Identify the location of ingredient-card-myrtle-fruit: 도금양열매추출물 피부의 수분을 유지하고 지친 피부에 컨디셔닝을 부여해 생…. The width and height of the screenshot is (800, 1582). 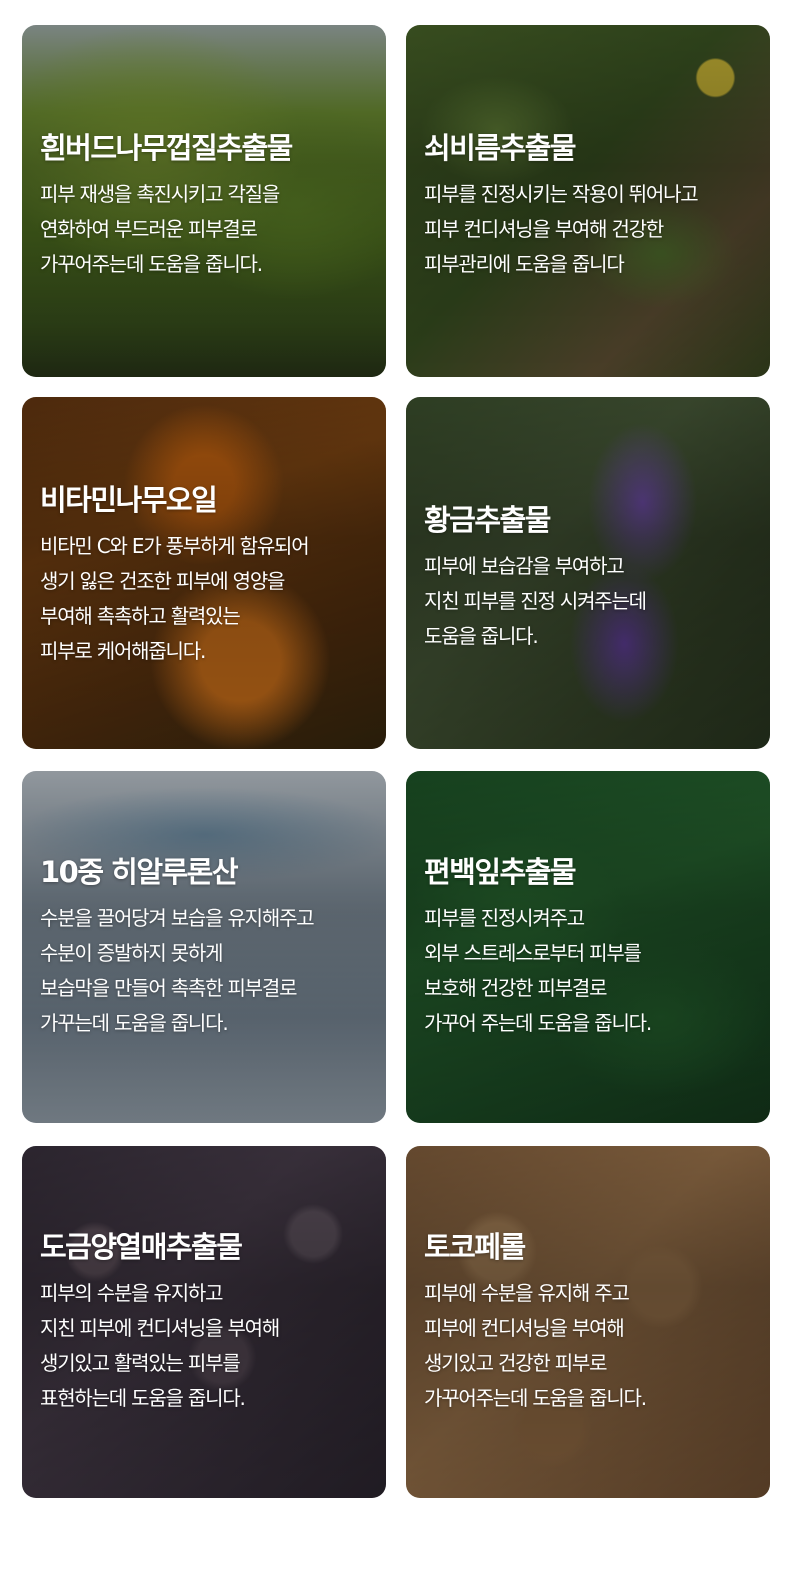
(204, 1322).